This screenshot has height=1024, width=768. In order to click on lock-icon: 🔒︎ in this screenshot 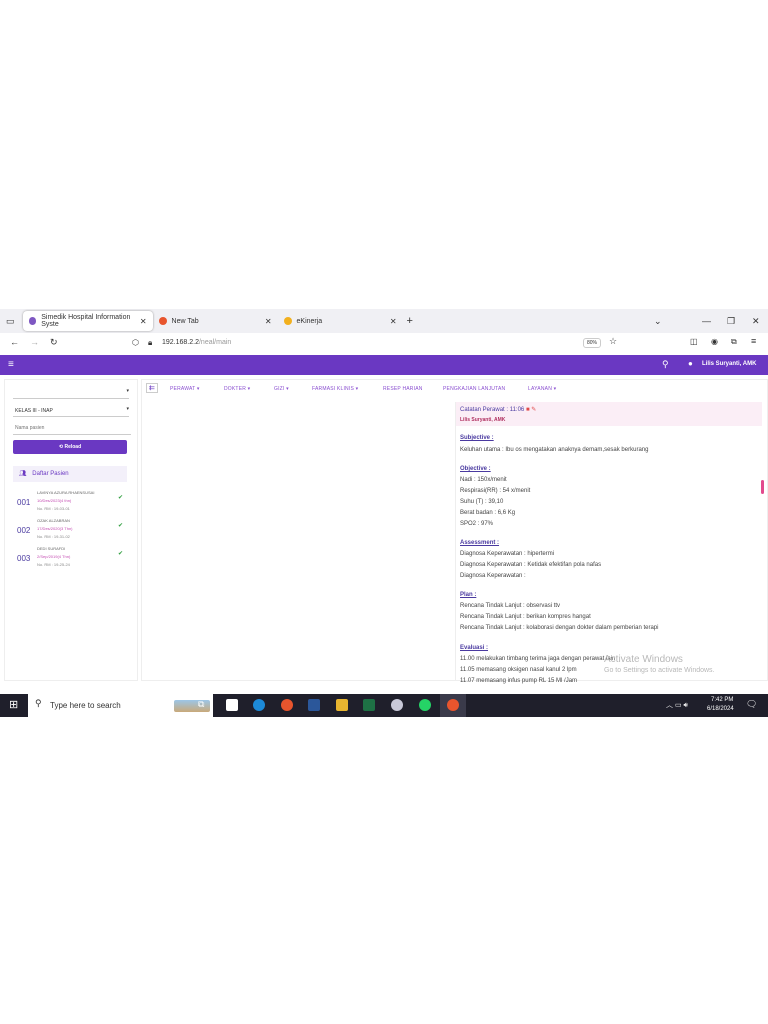, I will do `click(150, 343)`.